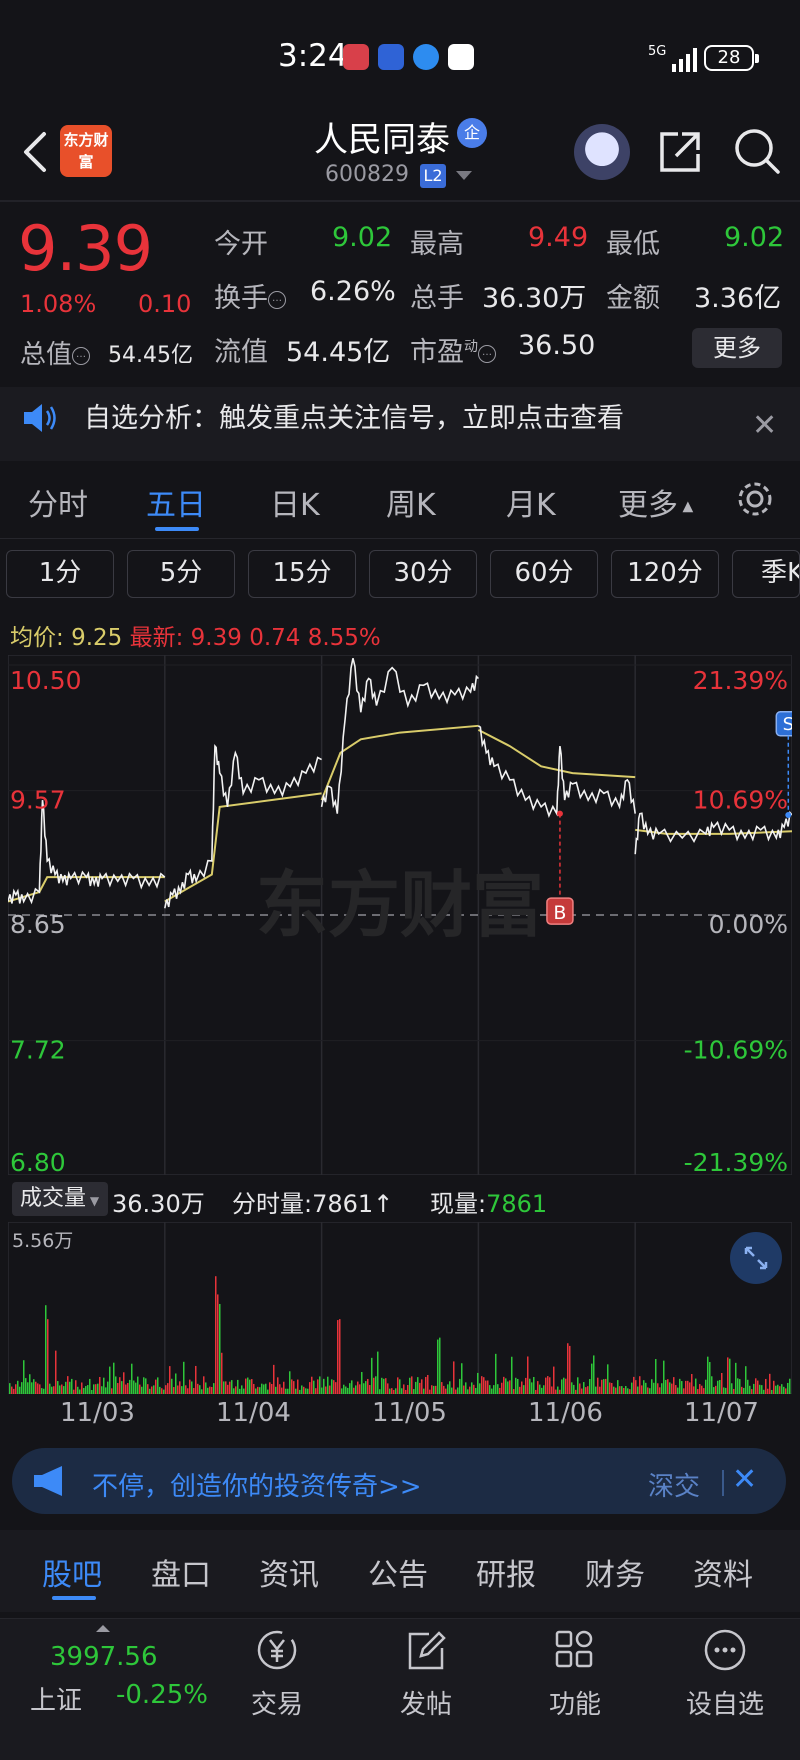 The width and height of the screenshot is (800, 1760). I want to click on pe-value: 36.50, so click(557, 345).